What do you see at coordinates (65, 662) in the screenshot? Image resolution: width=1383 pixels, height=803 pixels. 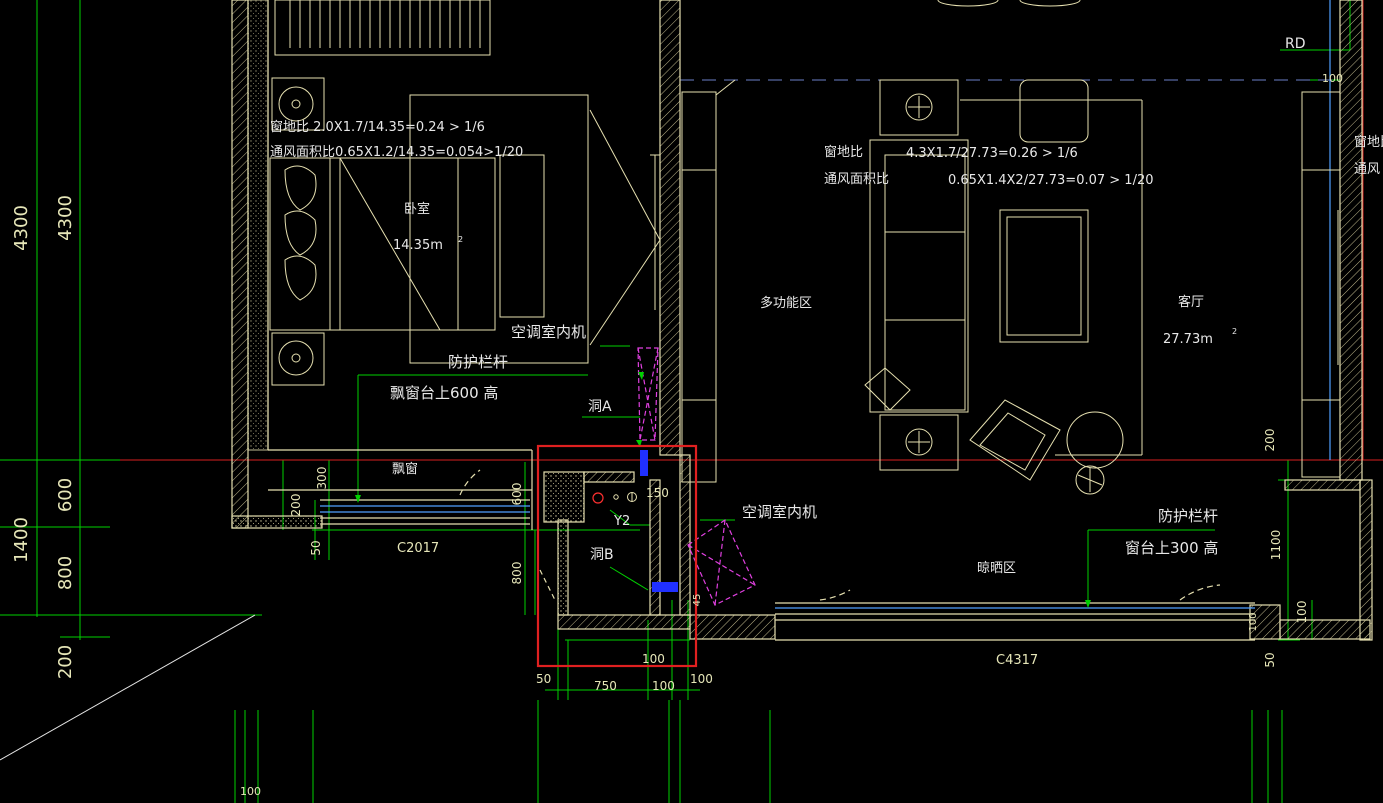 I see `dim-200: 200` at bounding box center [65, 662].